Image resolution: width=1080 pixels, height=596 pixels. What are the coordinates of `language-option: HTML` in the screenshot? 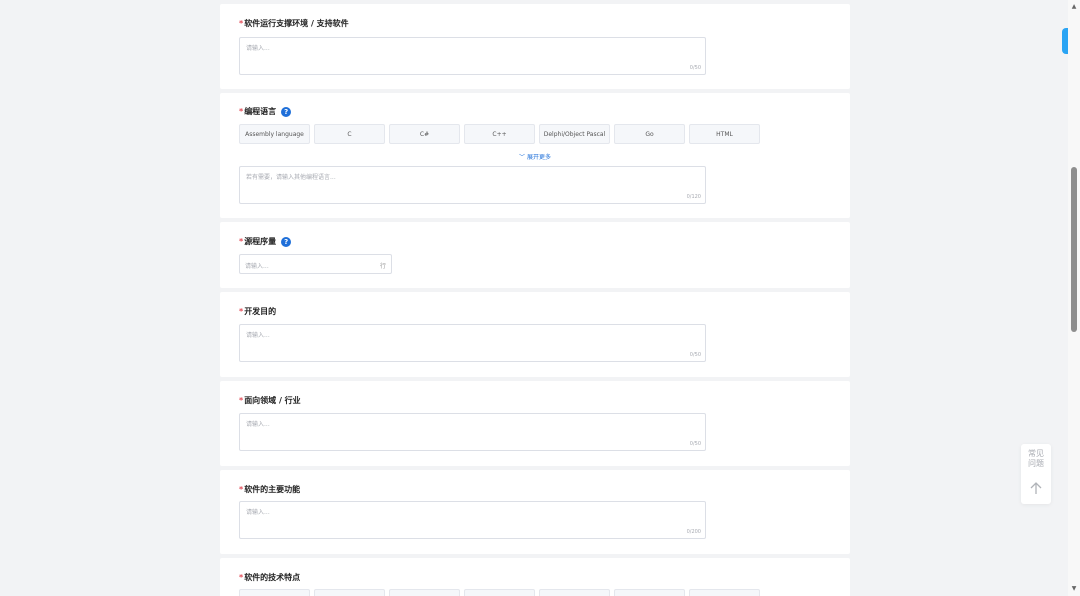 It's located at (724, 134).